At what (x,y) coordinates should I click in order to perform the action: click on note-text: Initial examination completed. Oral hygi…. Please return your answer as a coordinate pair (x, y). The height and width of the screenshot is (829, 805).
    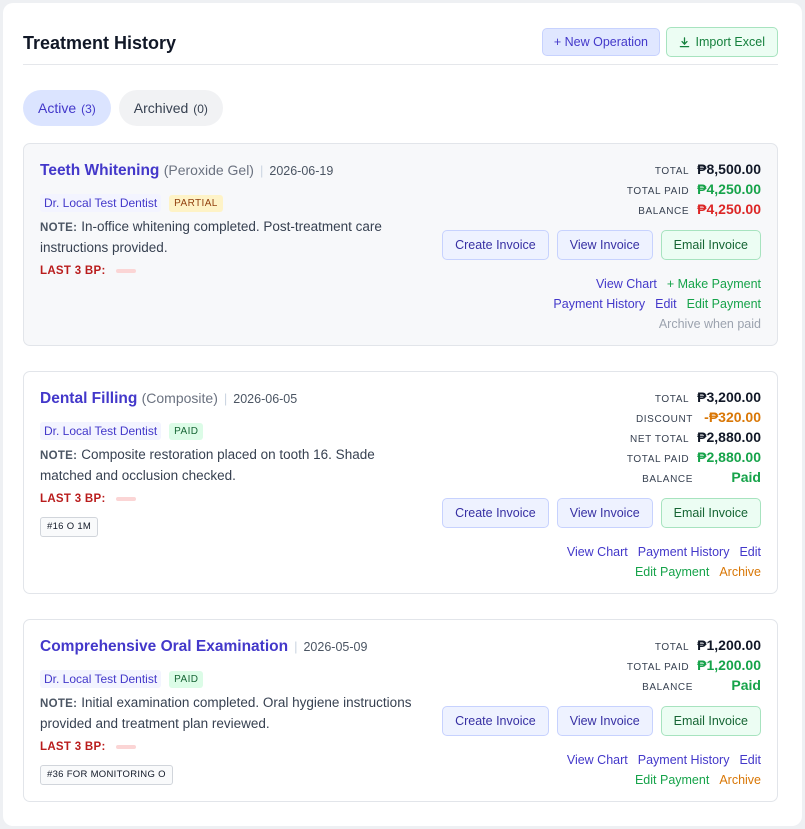
    Looking at the image, I should click on (226, 713).